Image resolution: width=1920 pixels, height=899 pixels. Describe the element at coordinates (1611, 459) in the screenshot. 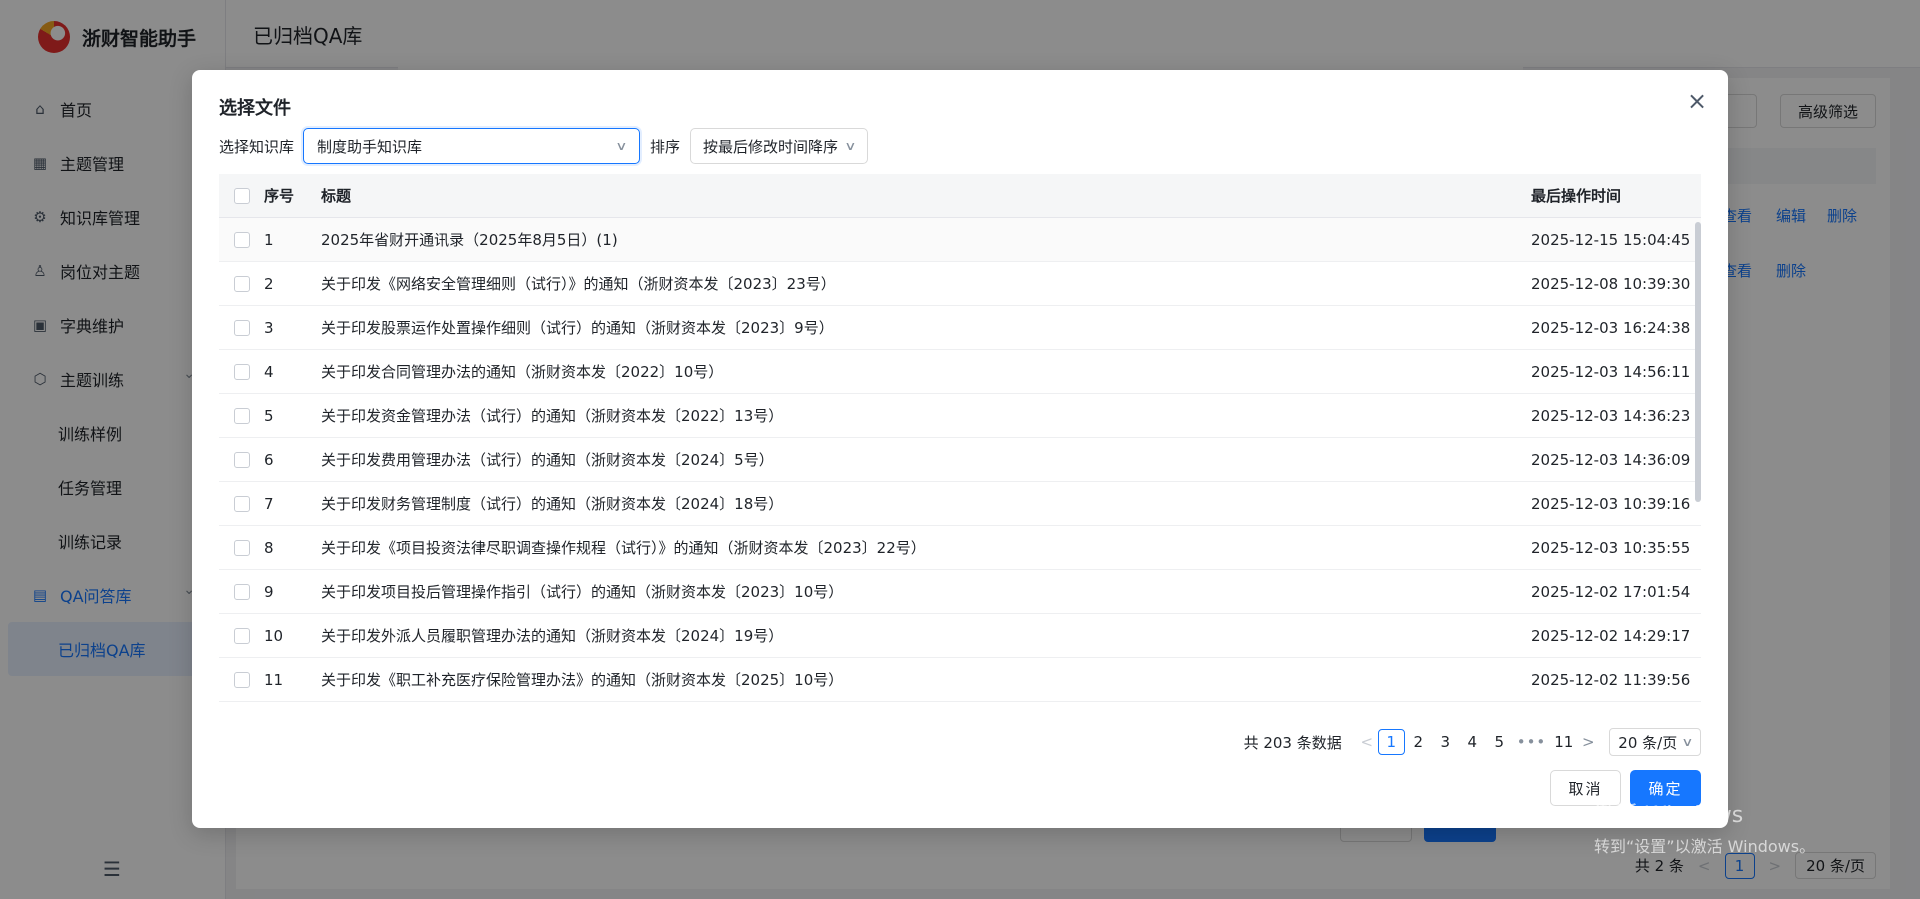

I see `row-time: 2025-12-03 14:36:09` at that location.